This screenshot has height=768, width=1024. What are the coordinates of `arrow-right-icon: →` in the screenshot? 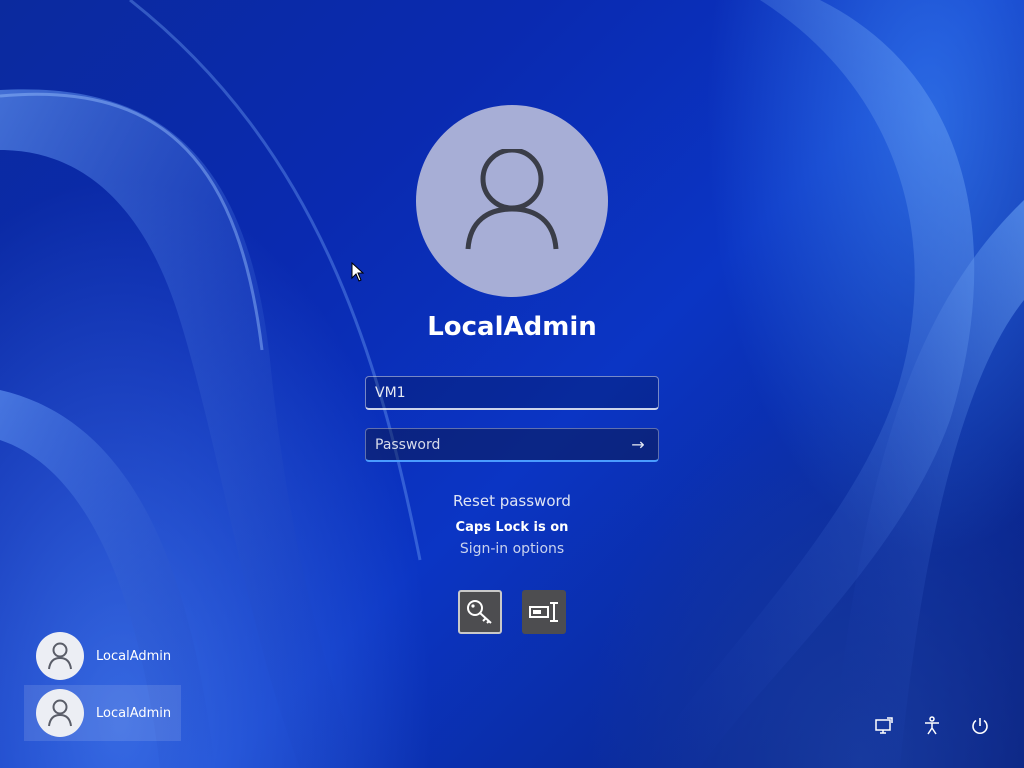 It's located at (638, 444).